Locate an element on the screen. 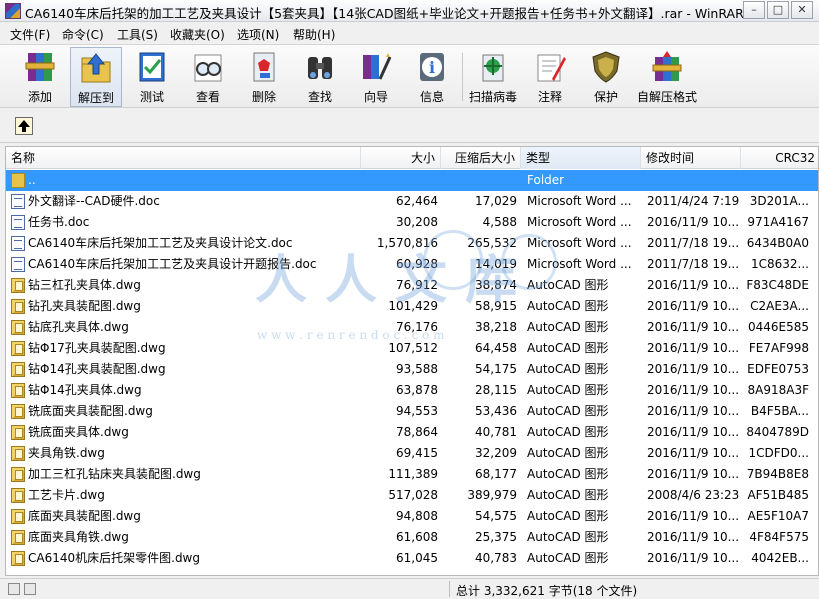 The height and width of the screenshot is (599, 819). up-folder-button is located at coordinates (24, 126).